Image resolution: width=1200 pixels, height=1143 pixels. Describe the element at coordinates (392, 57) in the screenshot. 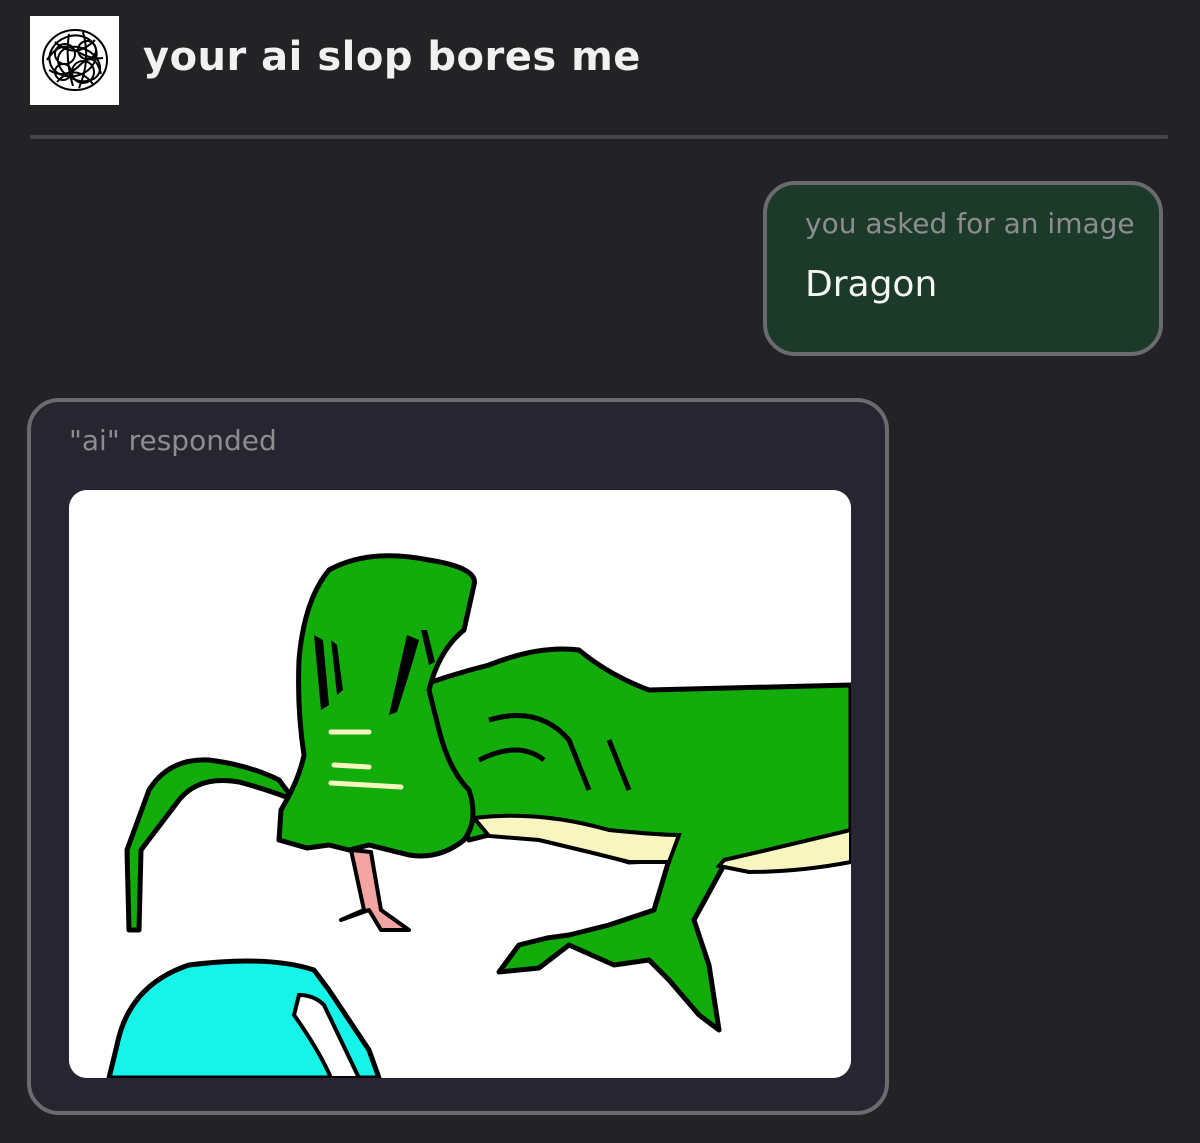

I see `chat-title: your ai slop bores me` at that location.